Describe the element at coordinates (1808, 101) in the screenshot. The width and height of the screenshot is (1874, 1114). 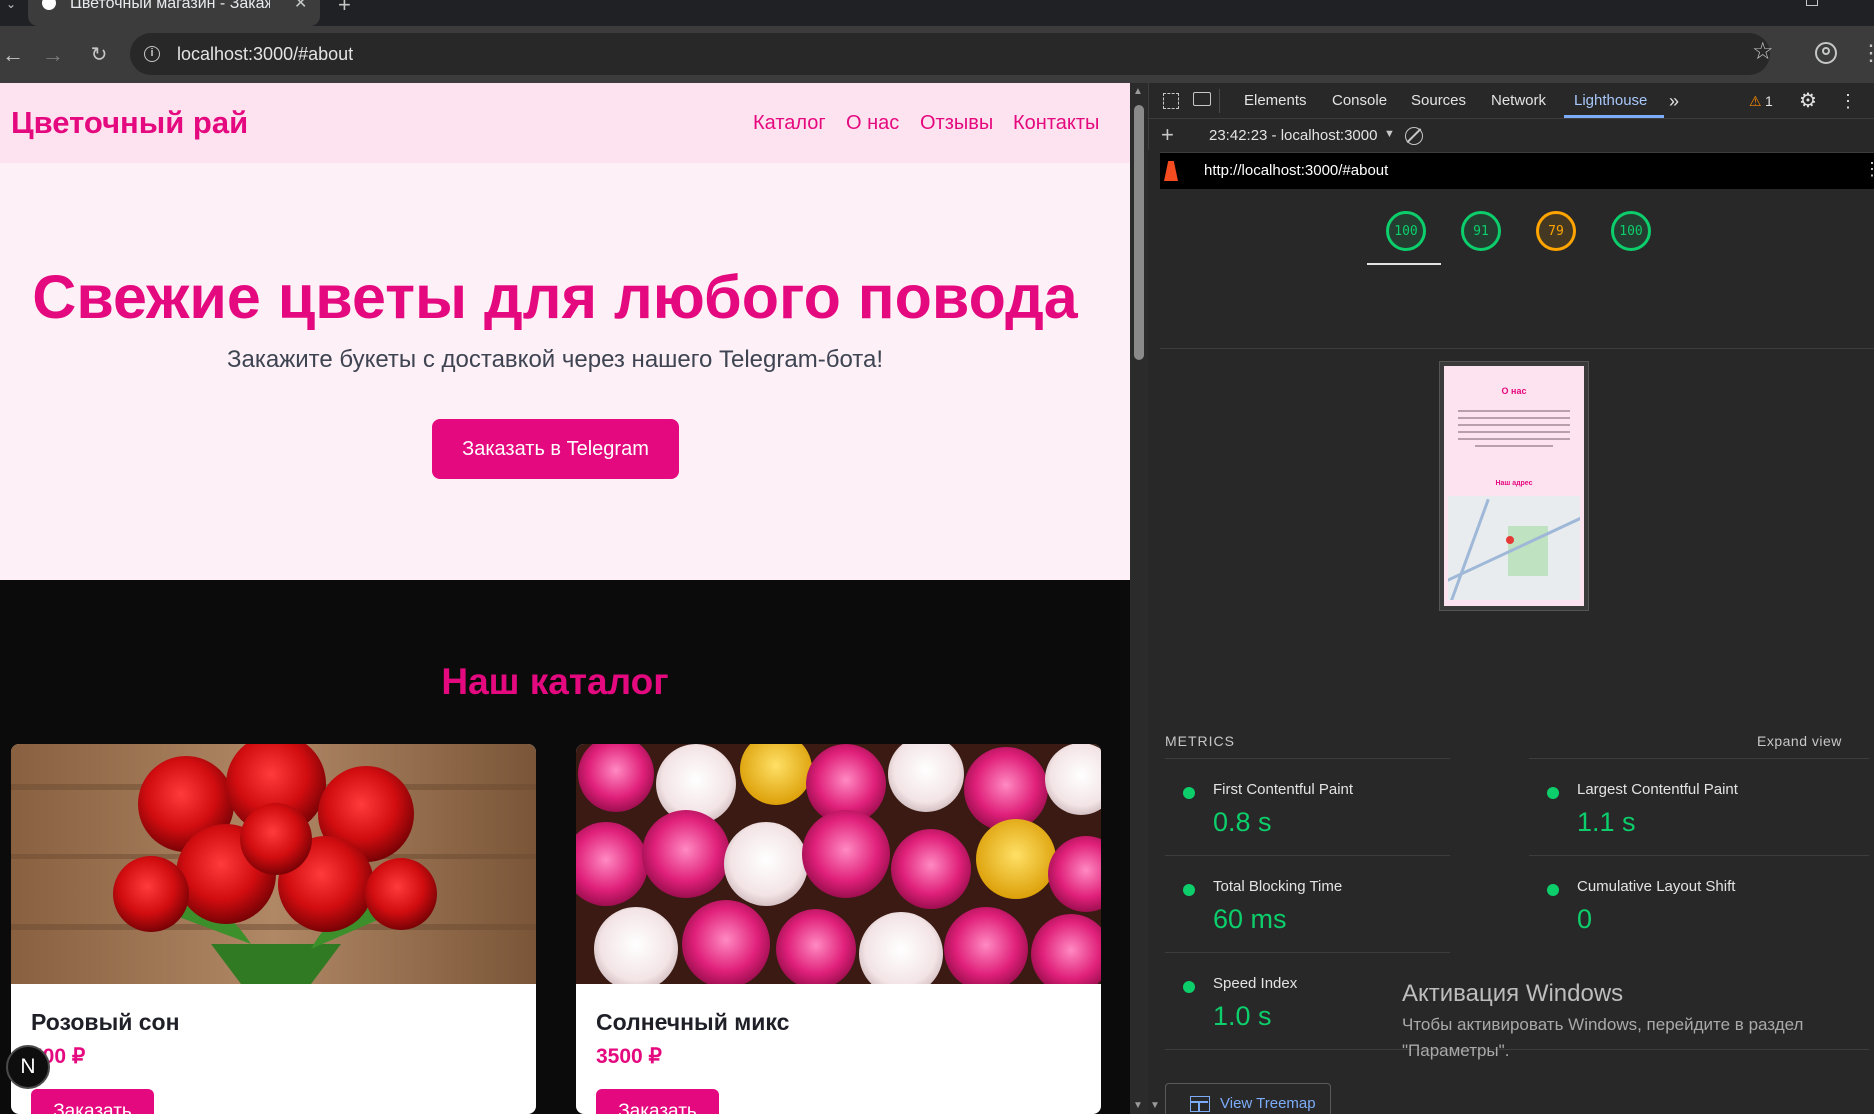
I see `settings-gear-icon: ⚙` at that location.